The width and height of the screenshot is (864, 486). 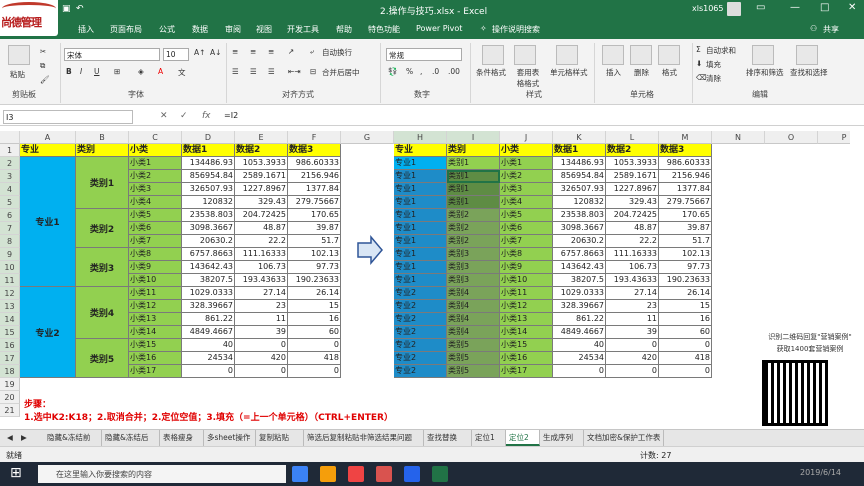 What do you see at coordinates (632, 332) in the screenshot?
I see `value-cell: 39` at bounding box center [632, 332].